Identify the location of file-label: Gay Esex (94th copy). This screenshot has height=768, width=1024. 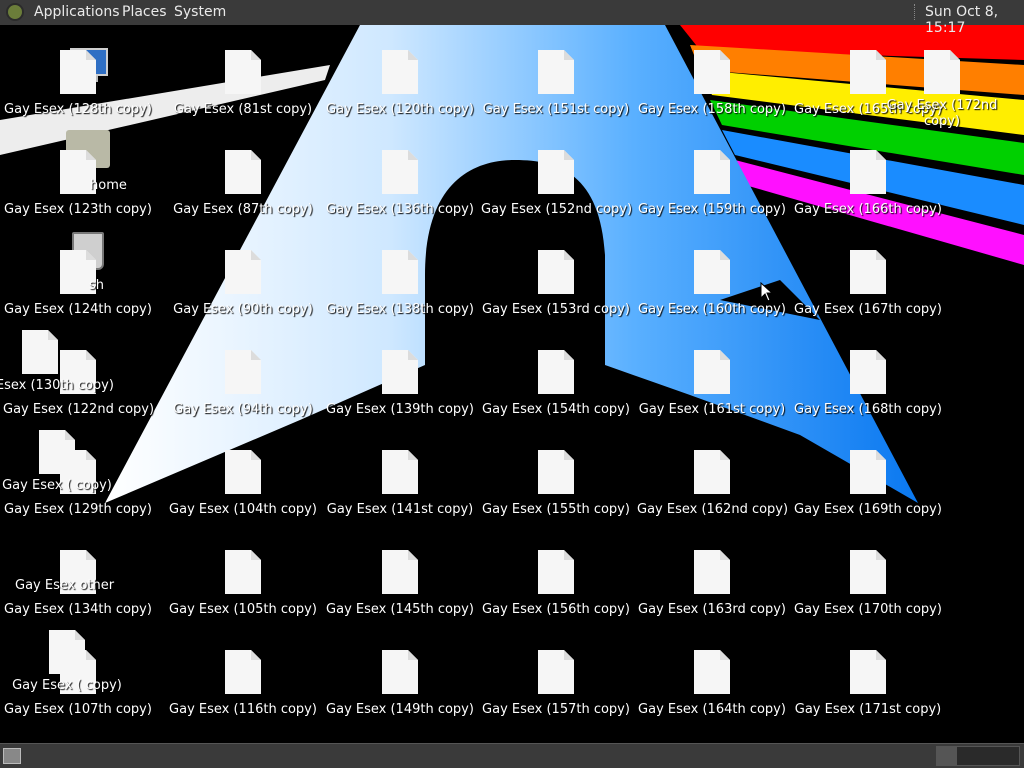
(243, 409).